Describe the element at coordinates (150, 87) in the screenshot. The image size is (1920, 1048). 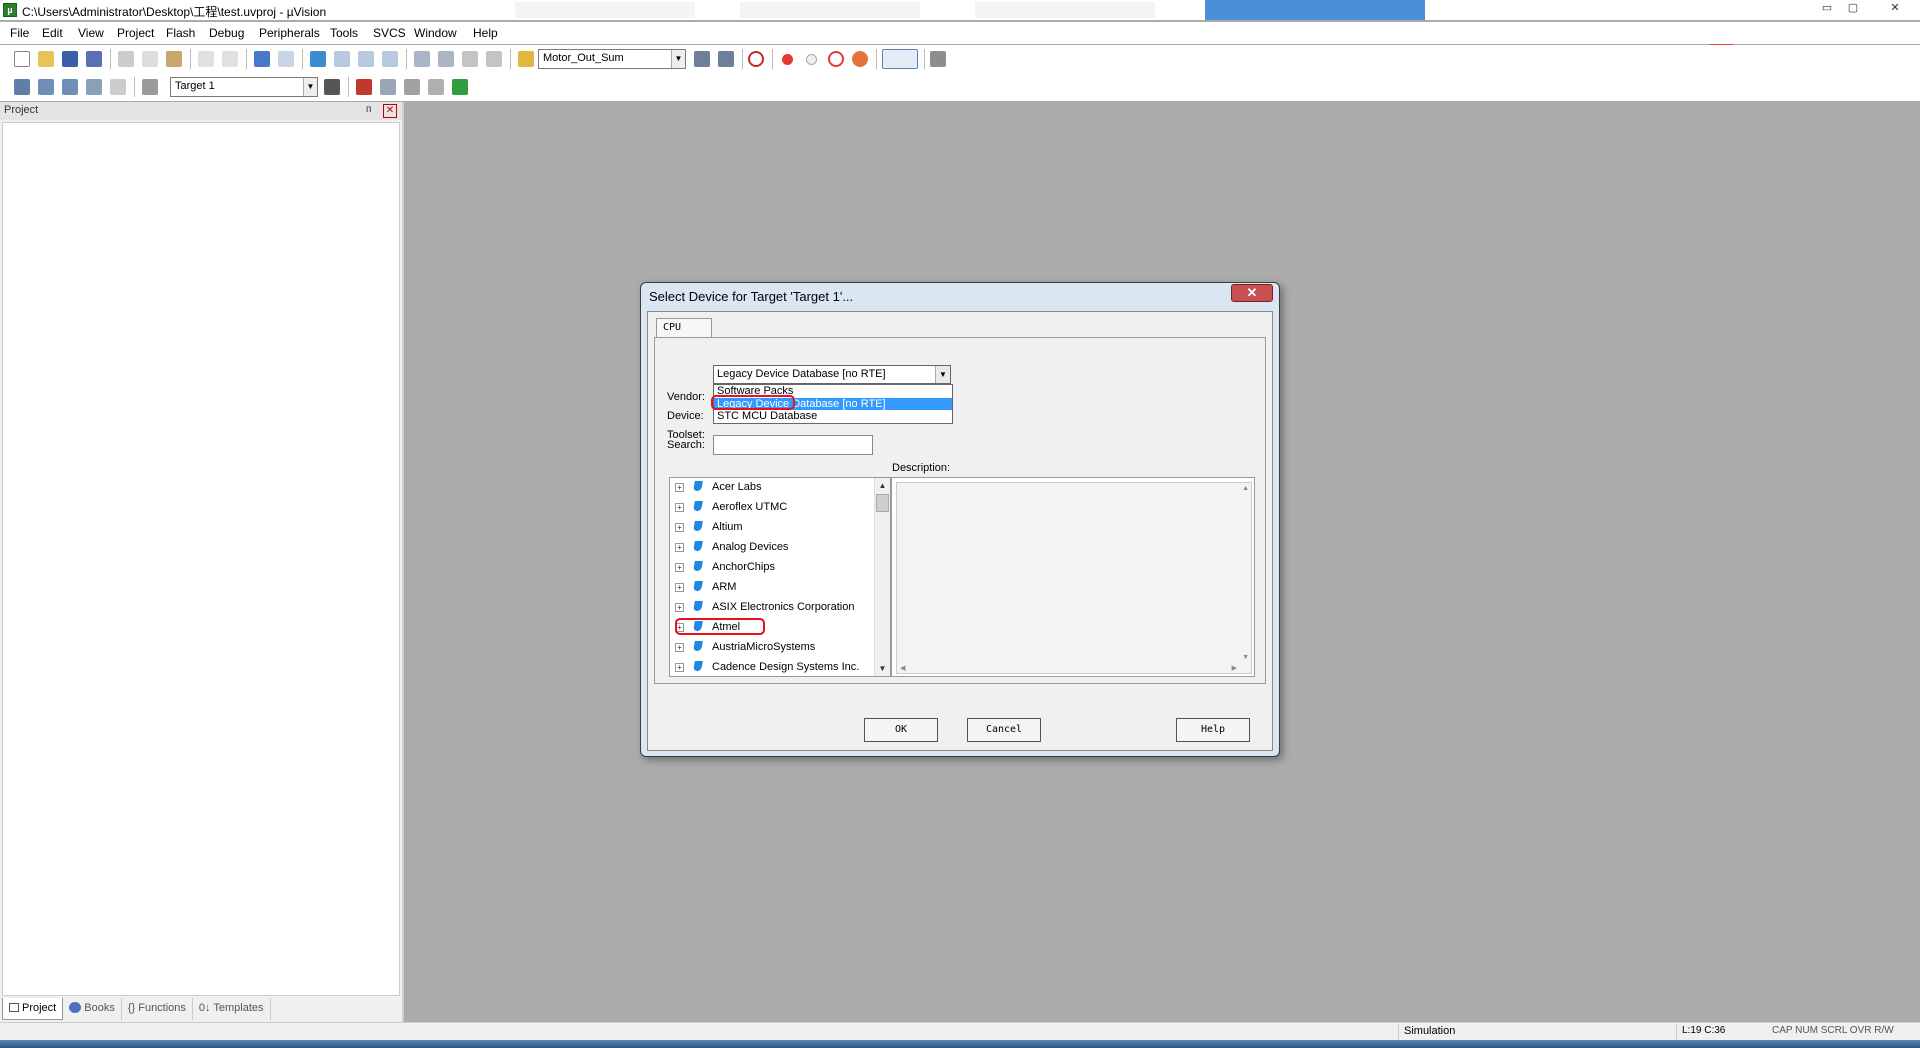
I see `download-icon` at that location.